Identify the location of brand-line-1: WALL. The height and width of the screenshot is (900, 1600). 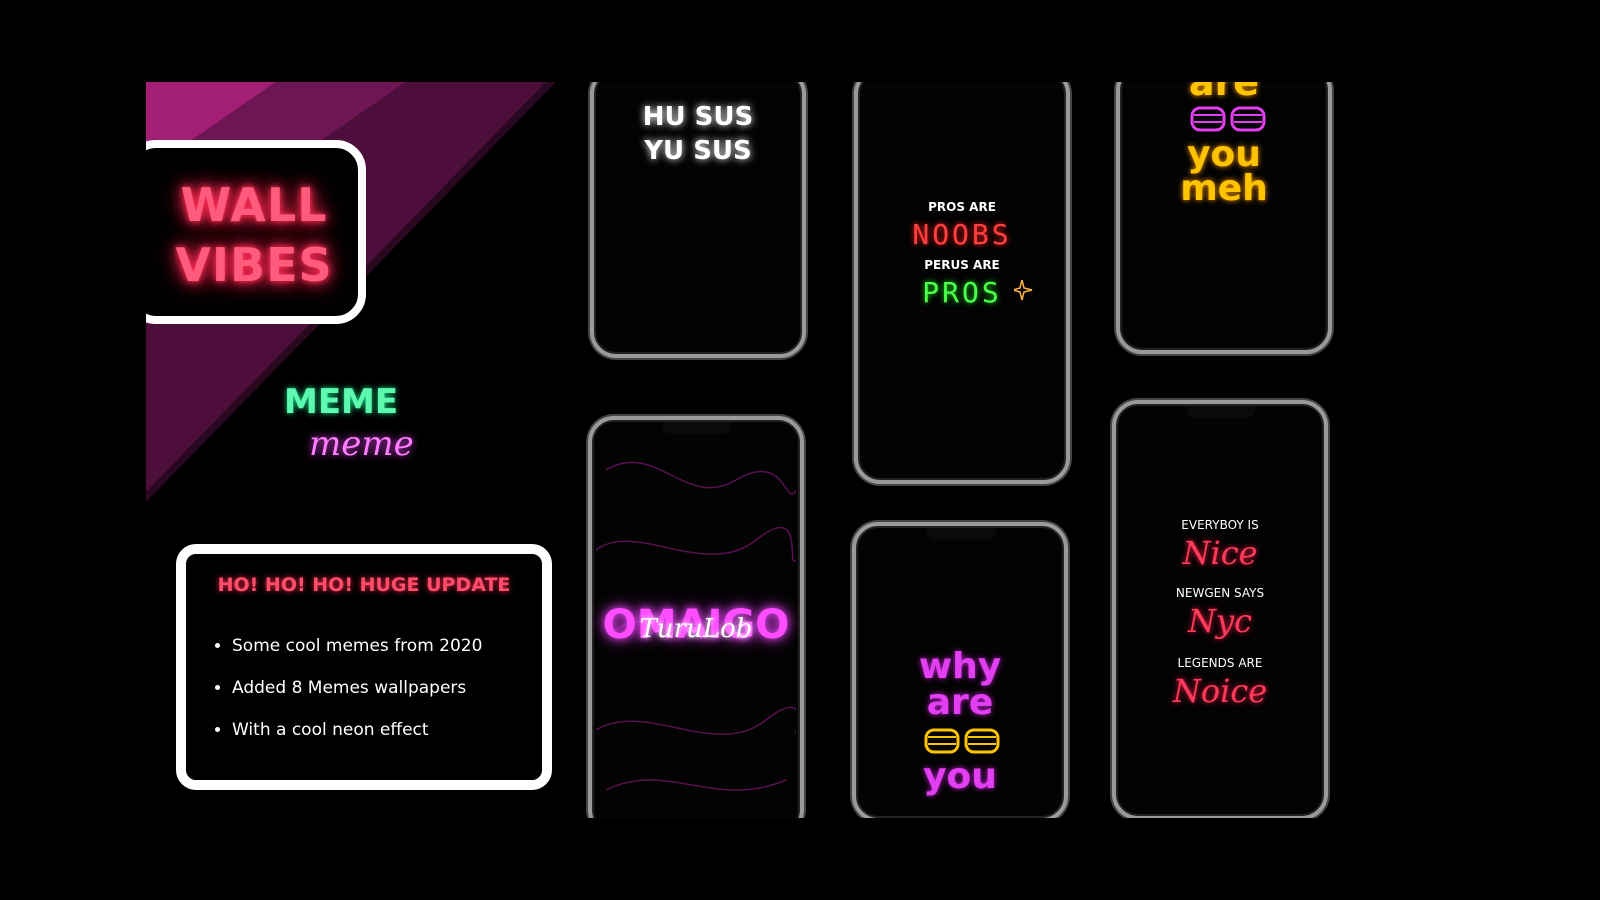
(254, 205).